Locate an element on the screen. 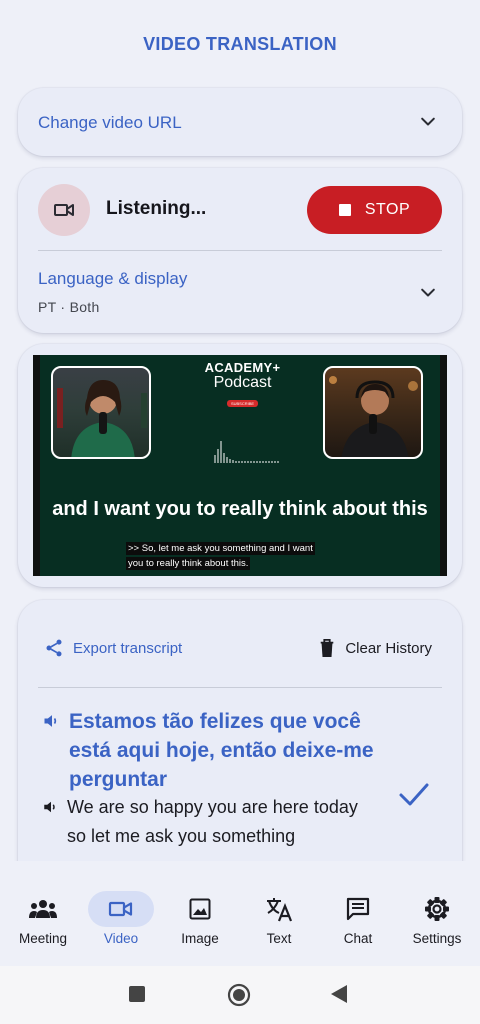  host-thumbnail-left is located at coordinates (101, 412).